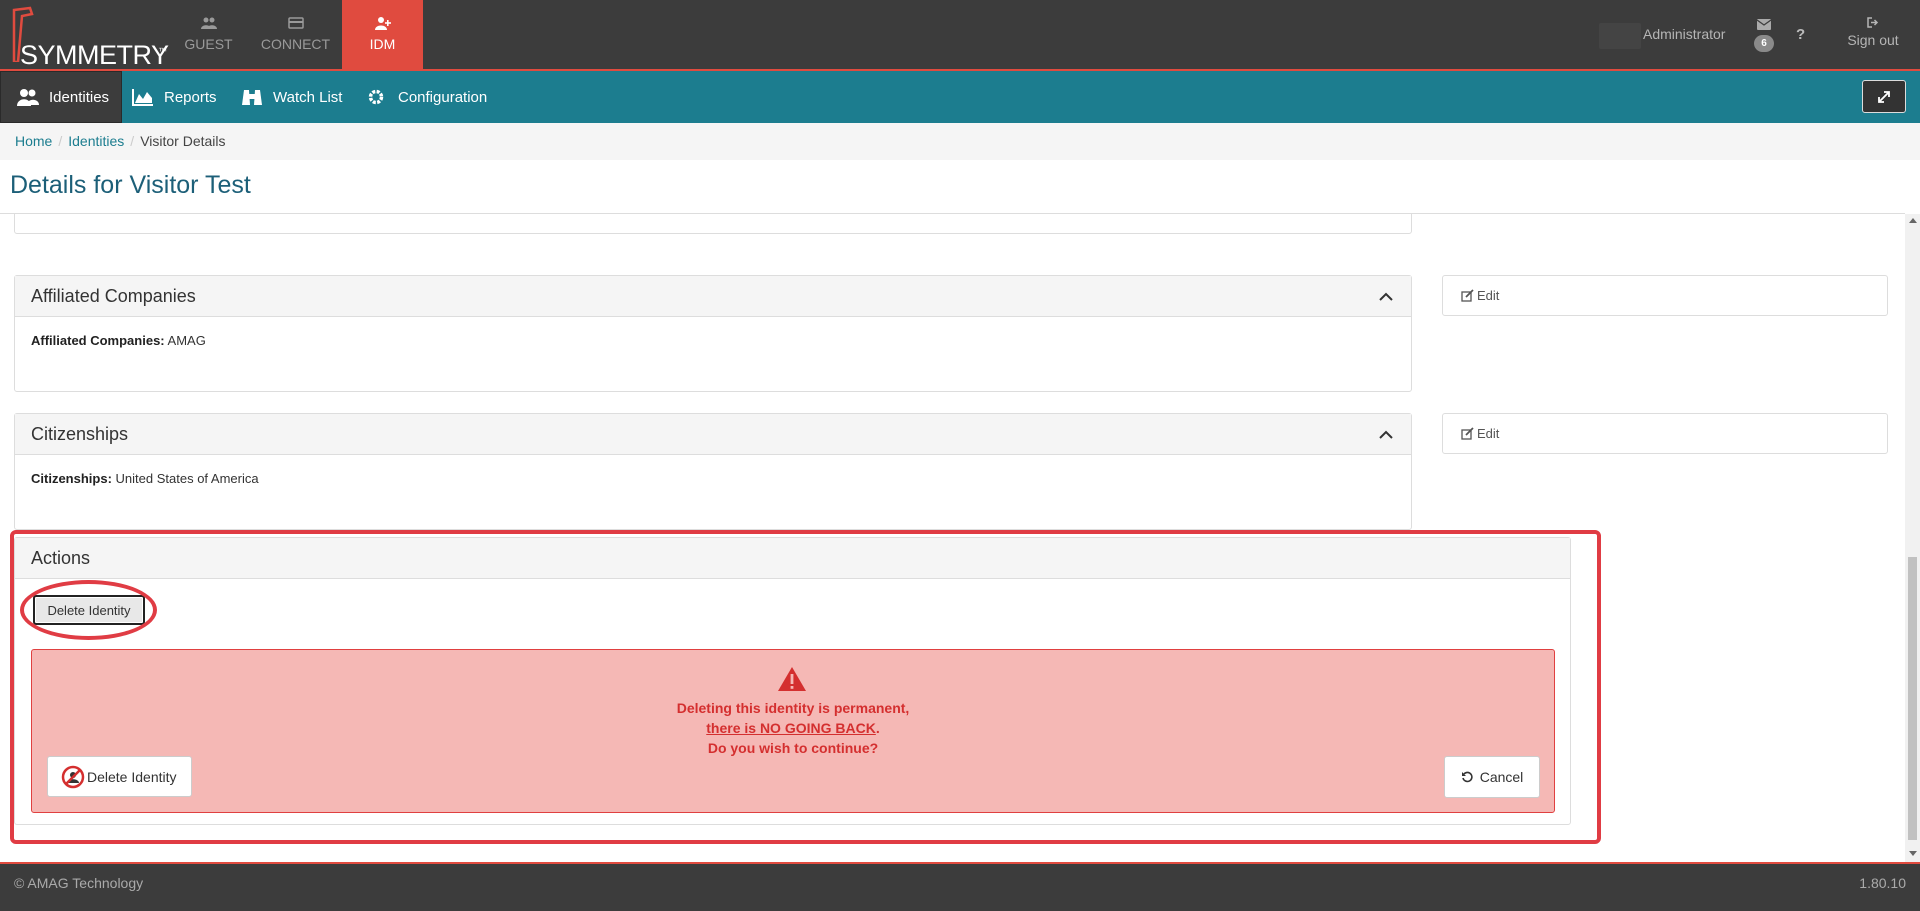  What do you see at coordinates (308, 97) in the screenshot?
I see `tab-watch-list-label: Watch List` at bounding box center [308, 97].